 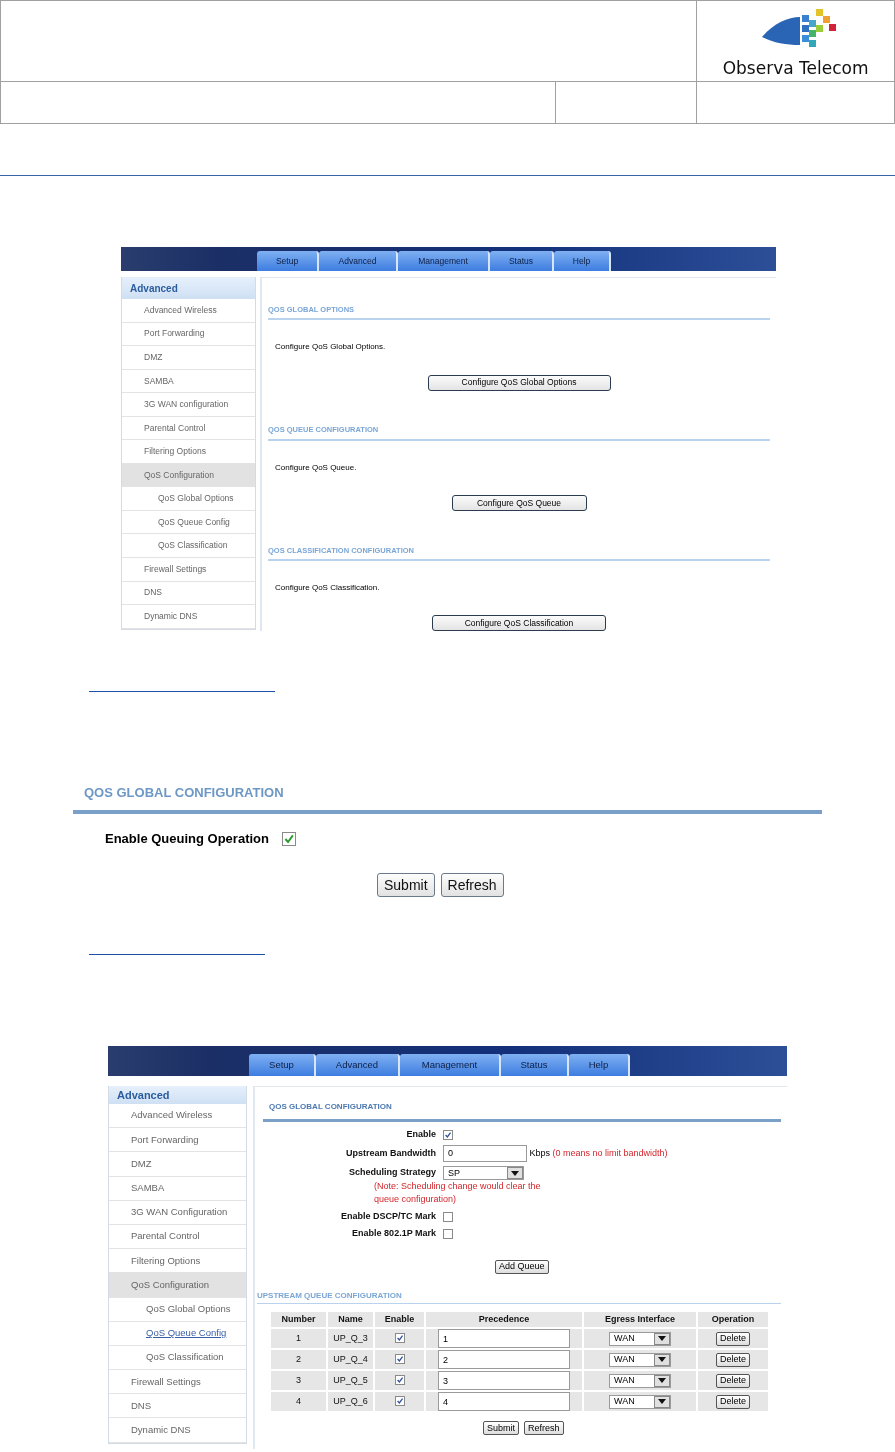 What do you see at coordinates (177, 1212) in the screenshot?
I see `sidebar-item: 3G WAN Configuration` at bounding box center [177, 1212].